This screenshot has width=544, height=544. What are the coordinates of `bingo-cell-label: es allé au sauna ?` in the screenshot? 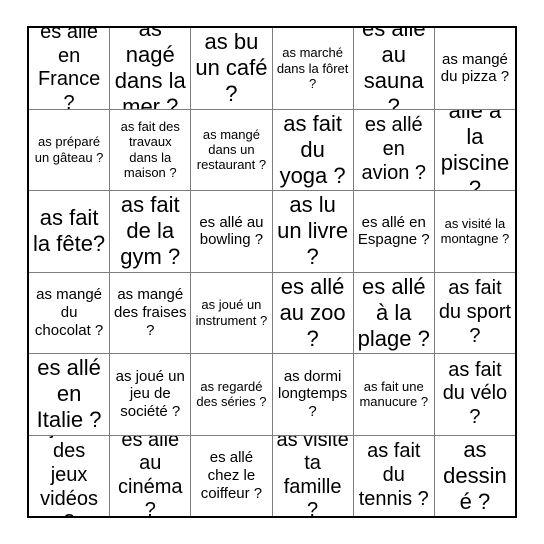 It's located at (393, 68).